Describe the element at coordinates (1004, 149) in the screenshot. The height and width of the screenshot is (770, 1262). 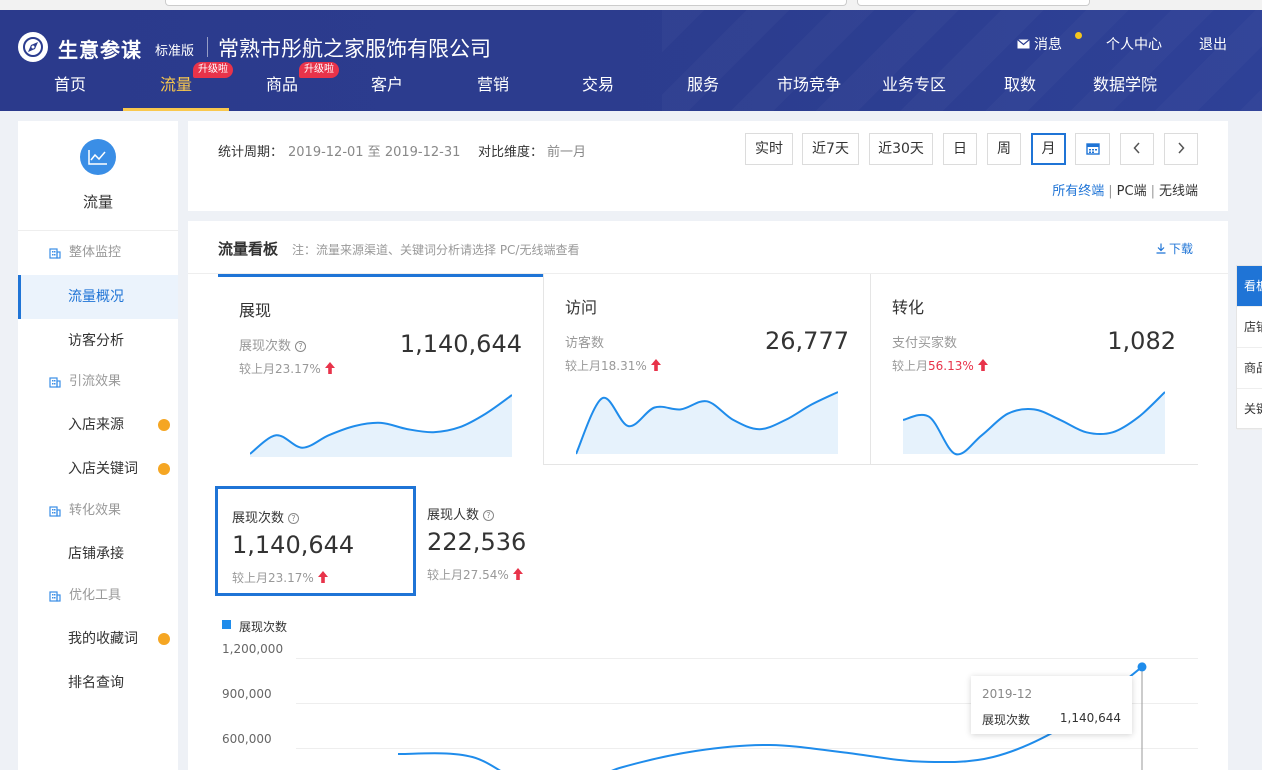
I see `period-button-week: 周` at that location.